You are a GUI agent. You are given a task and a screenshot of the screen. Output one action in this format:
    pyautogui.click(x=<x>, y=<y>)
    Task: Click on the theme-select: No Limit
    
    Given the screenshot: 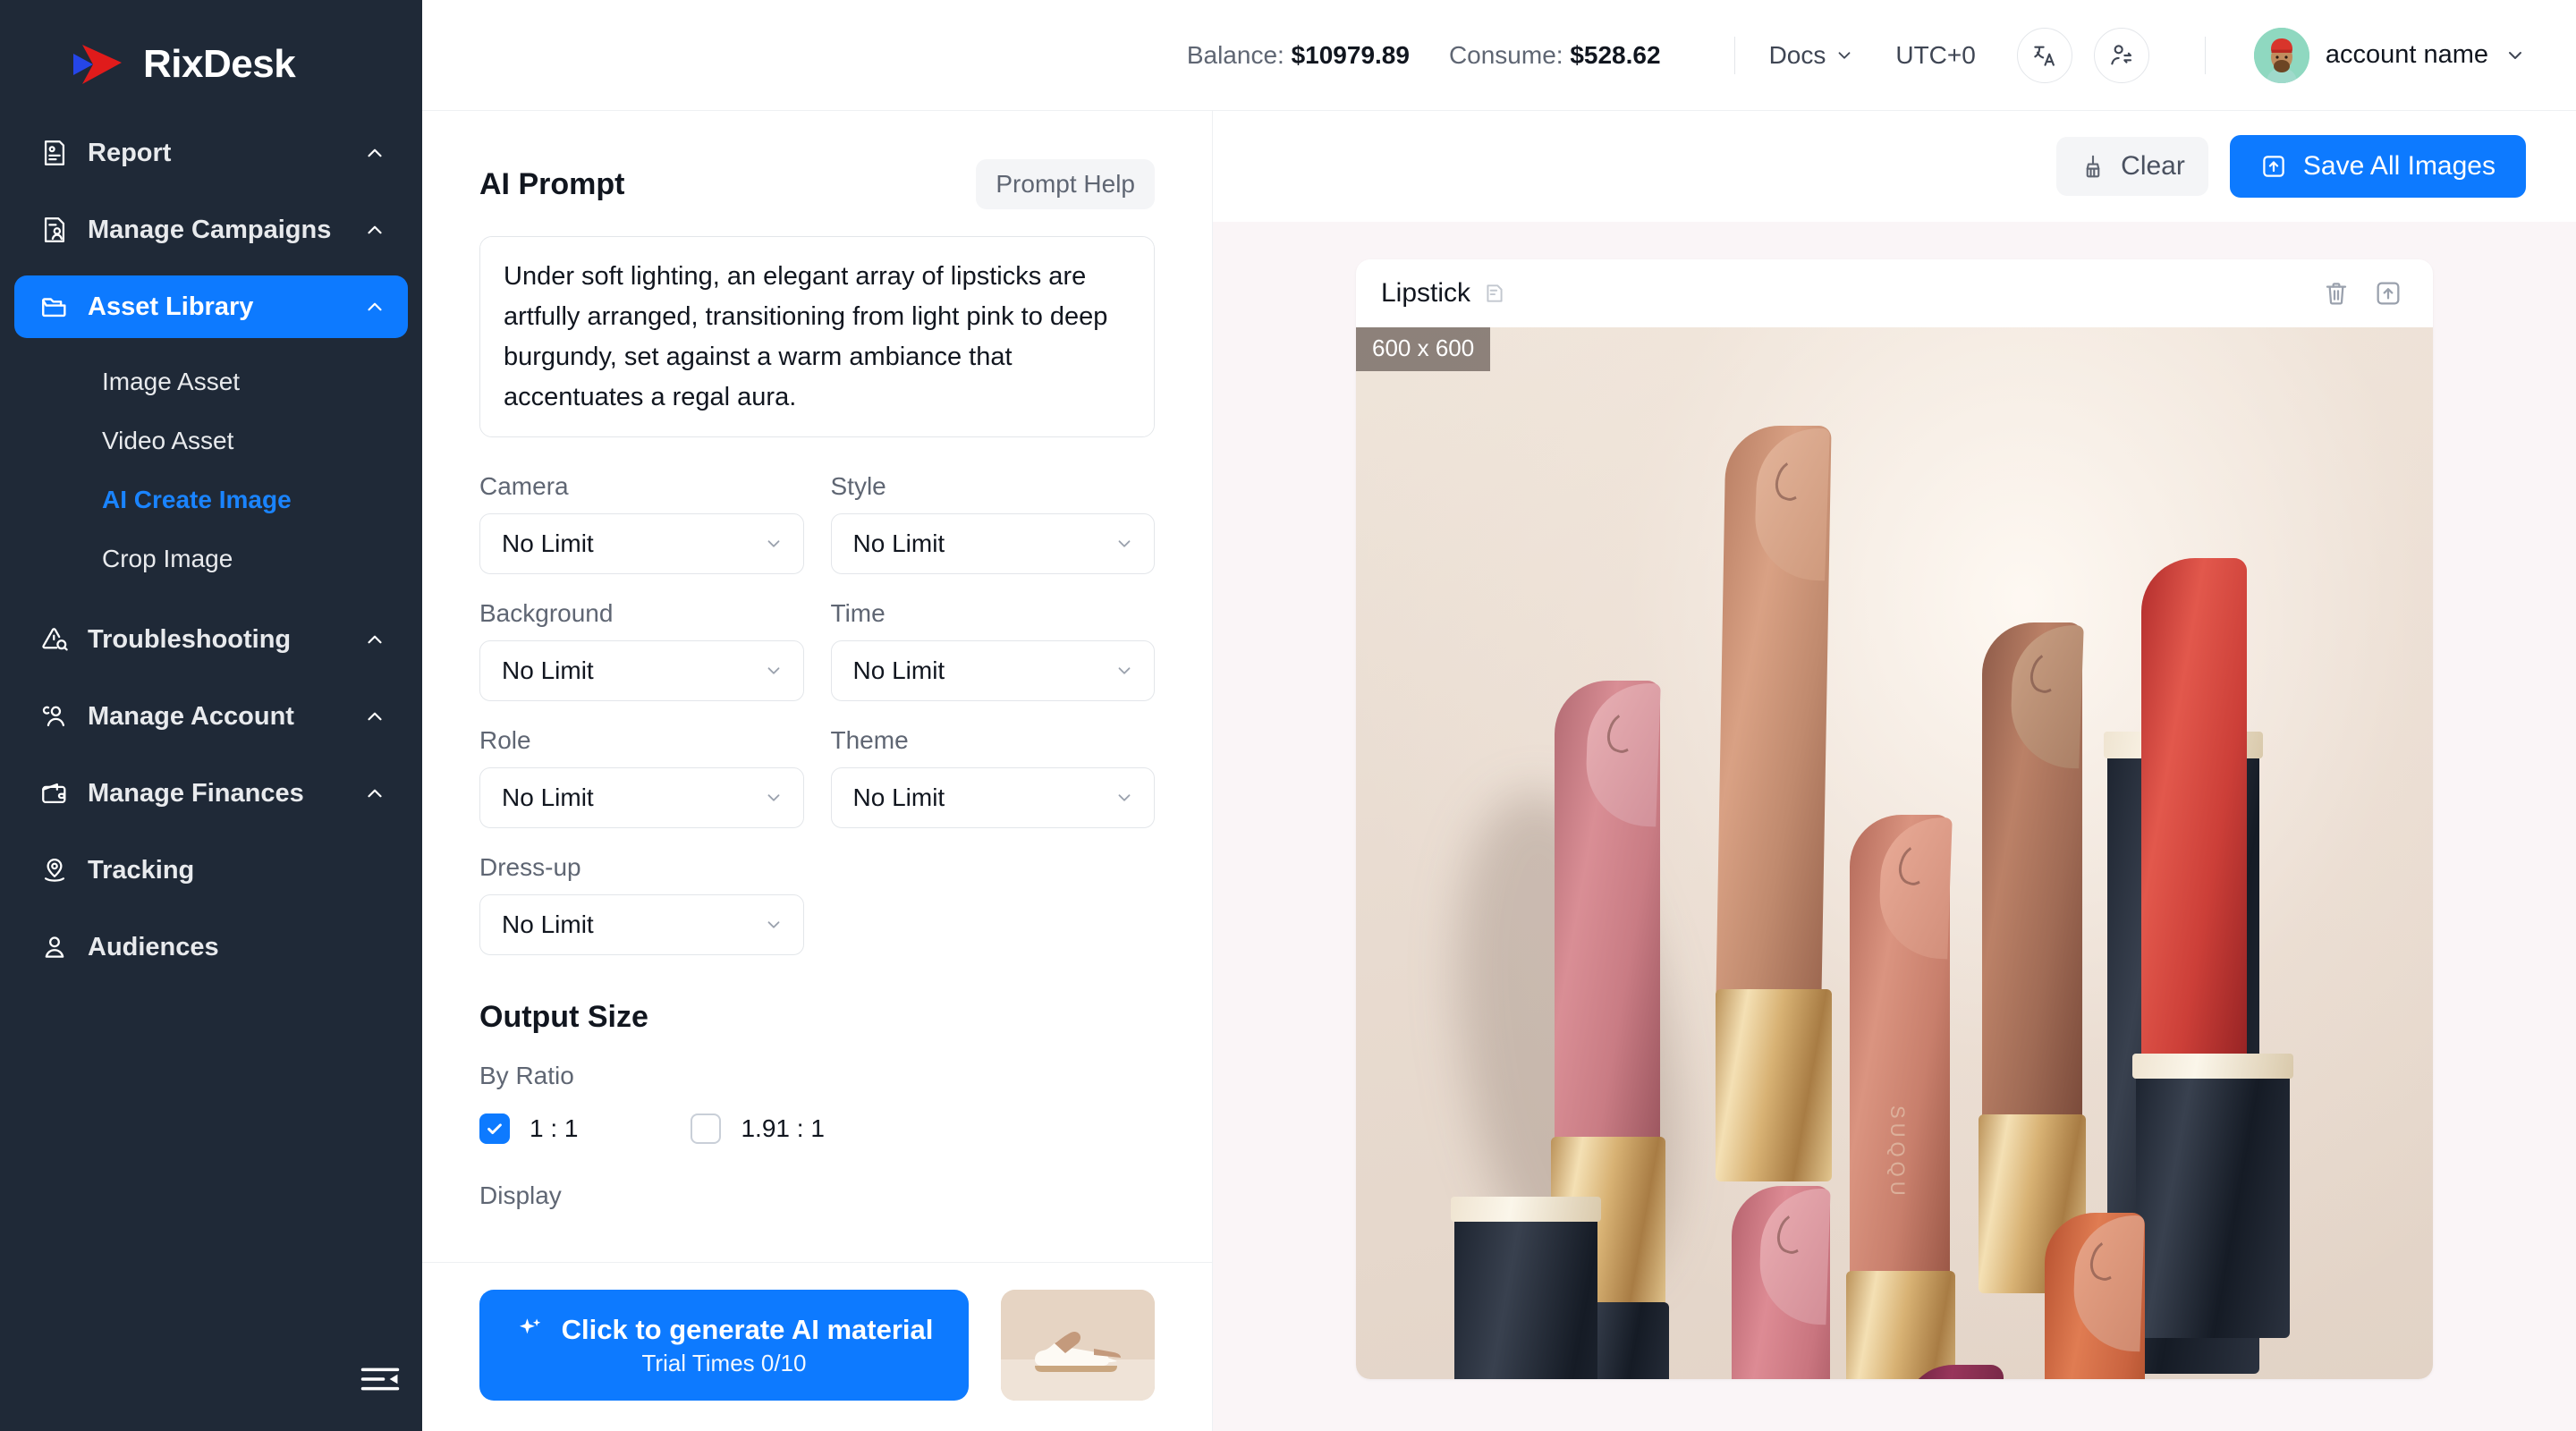 What is the action you would take?
    pyautogui.click(x=992, y=798)
    